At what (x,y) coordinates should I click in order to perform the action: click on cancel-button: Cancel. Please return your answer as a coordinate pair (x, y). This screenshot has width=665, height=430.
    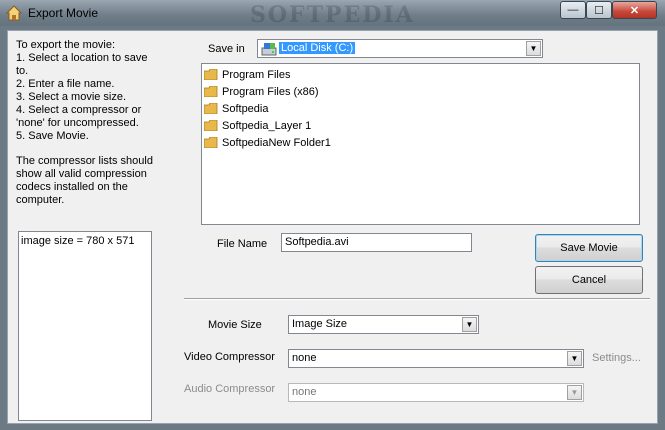
    Looking at the image, I should click on (589, 280).